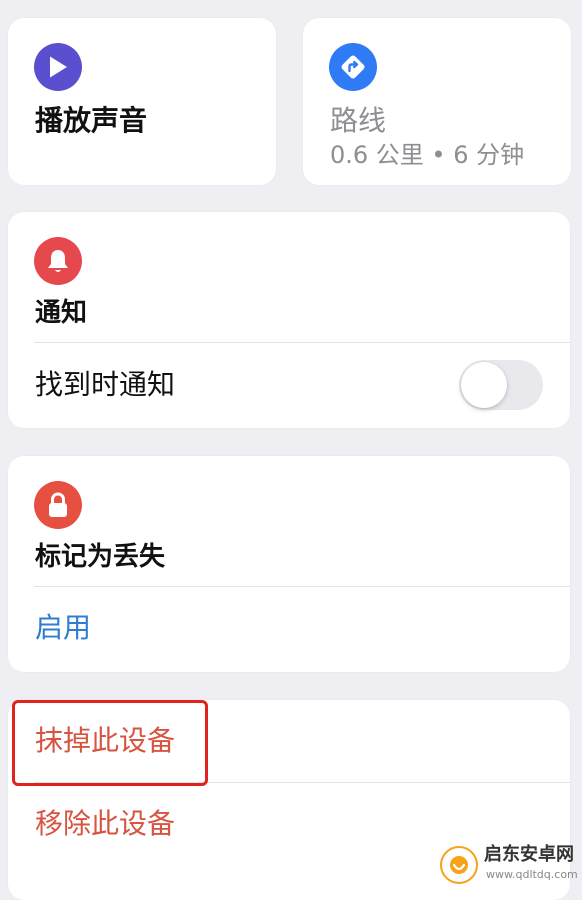 This screenshot has height=900, width=582. Describe the element at coordinates (61, 313) in the screenshot. I see `notifications-title: 通知` at that location.